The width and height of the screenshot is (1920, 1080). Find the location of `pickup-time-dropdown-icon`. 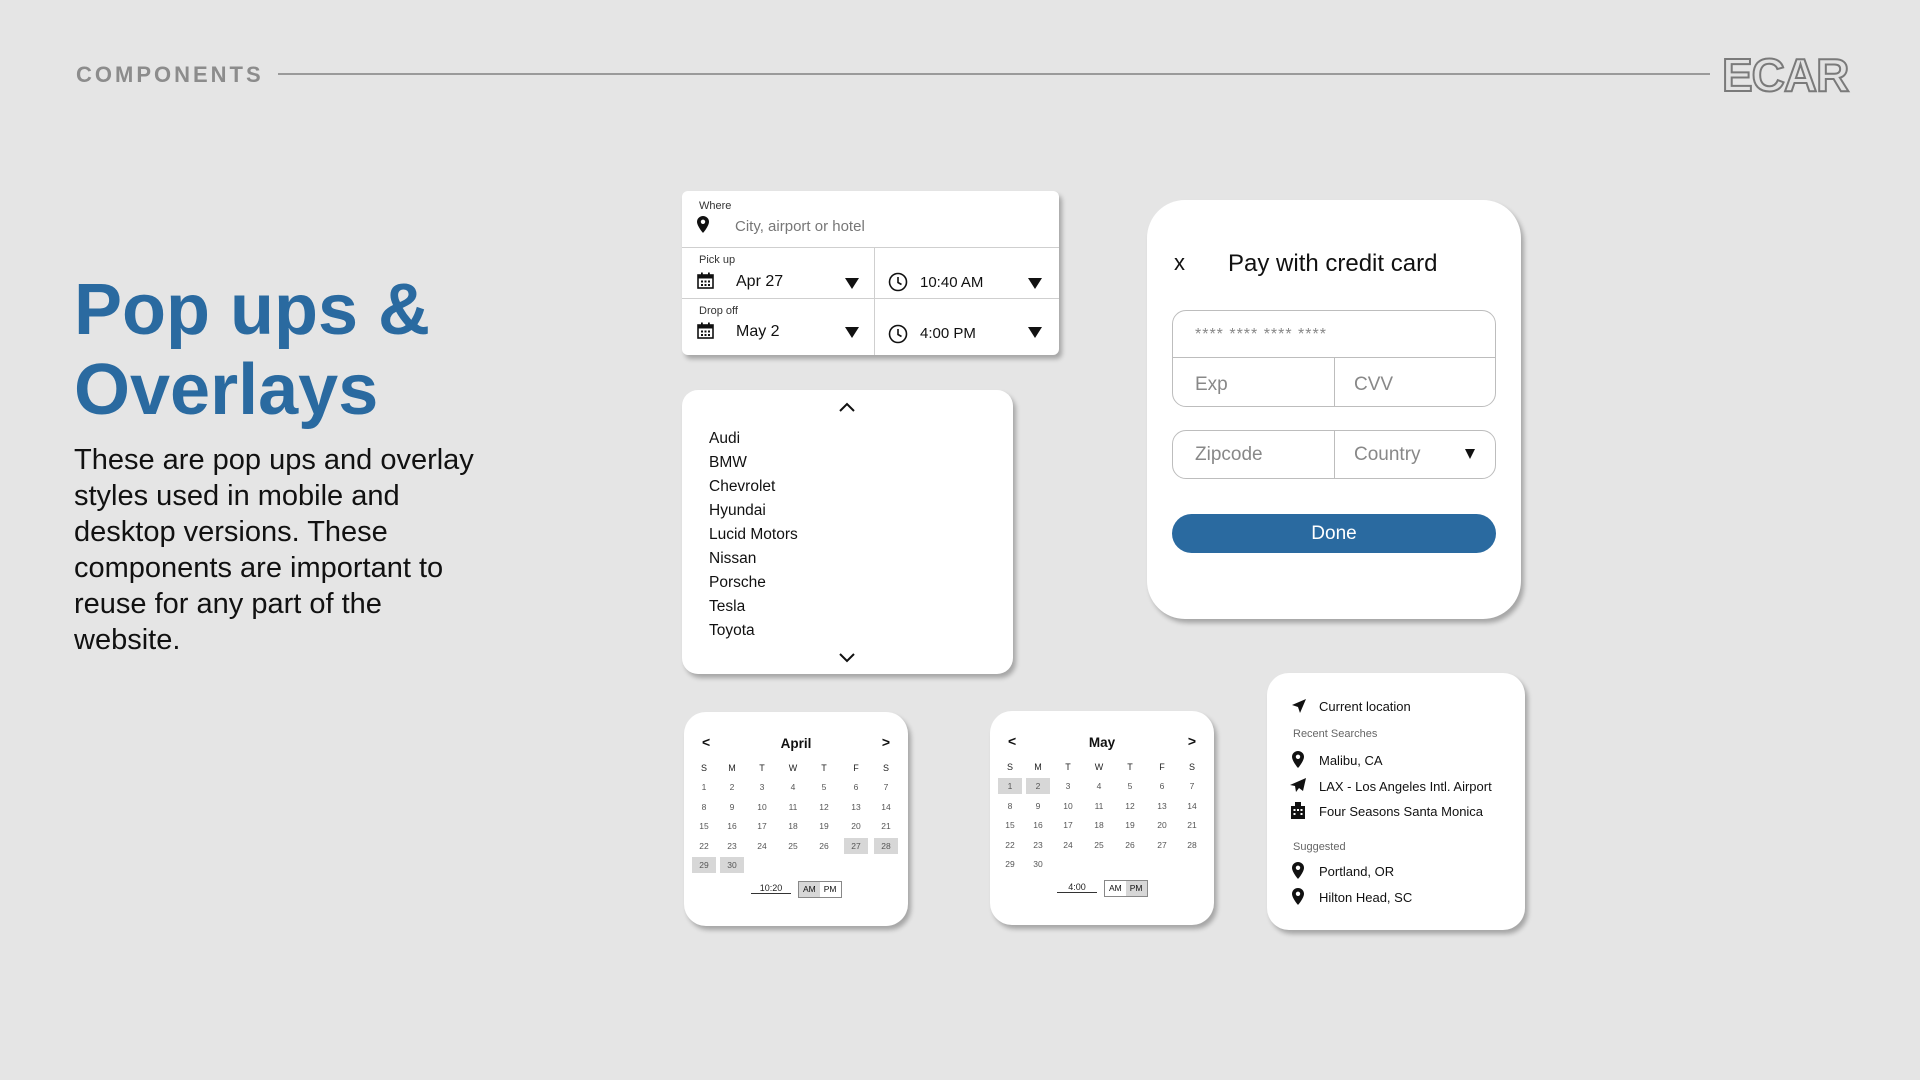

pickup-time-dropdown-icon is located at coordinates (1035, 283).